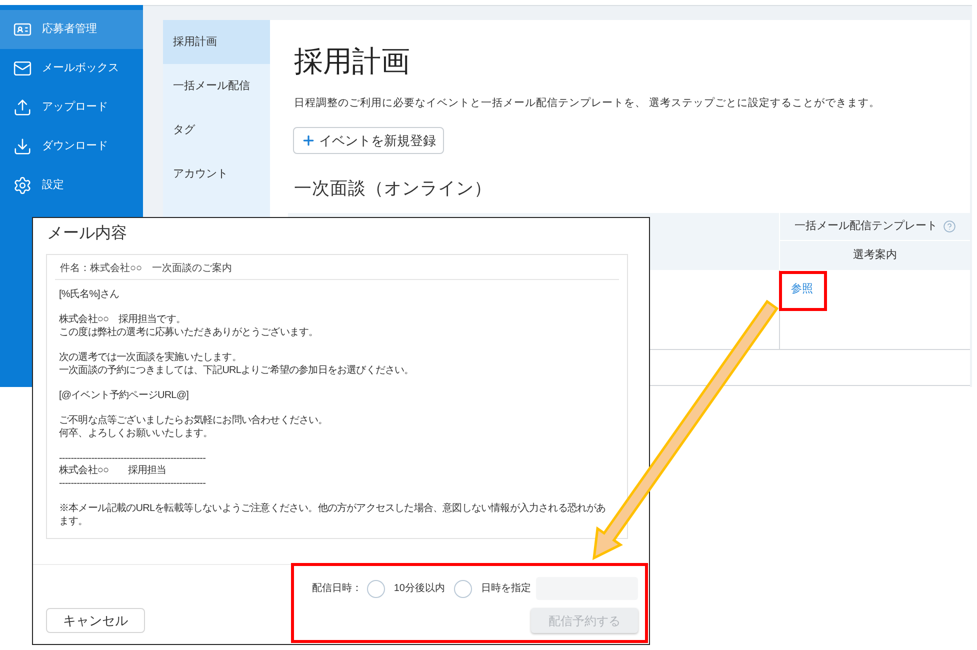 The height and width of the screenshot is (650, 977). What do you see at coordinates (87, 234) in the screenshot?
I see `dialog-title: メール内容` at bounding box center [87, 234].